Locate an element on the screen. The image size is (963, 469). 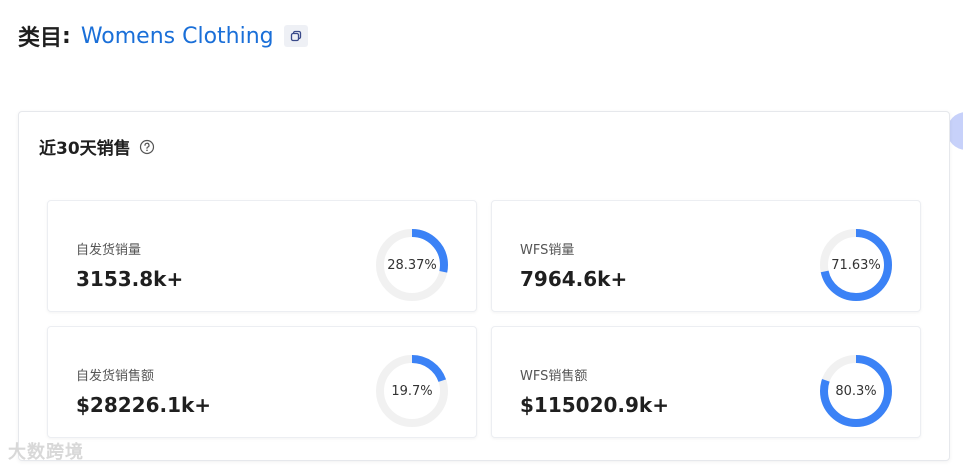
percent-ring: 71.63% is located at coordinates (856, 265).